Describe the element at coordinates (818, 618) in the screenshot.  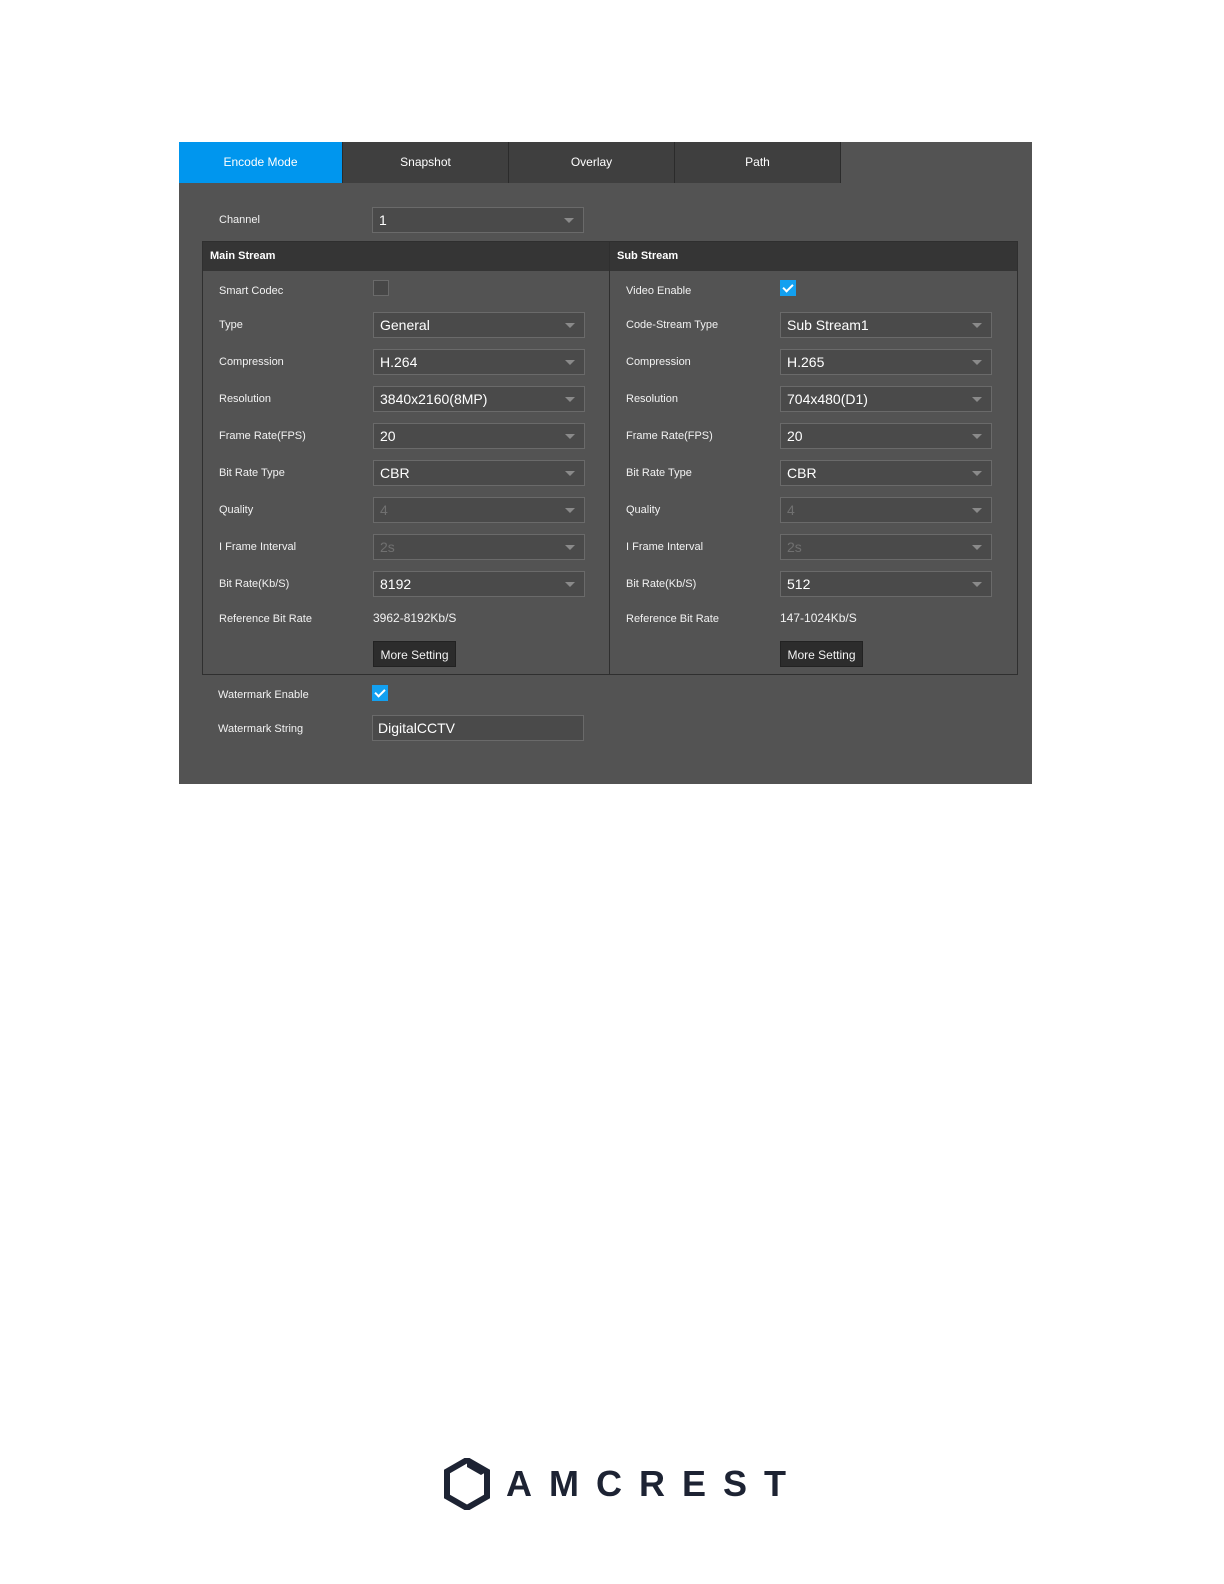
I see `reference-bit-rate-value: 147-1024Kb/S` at that location.